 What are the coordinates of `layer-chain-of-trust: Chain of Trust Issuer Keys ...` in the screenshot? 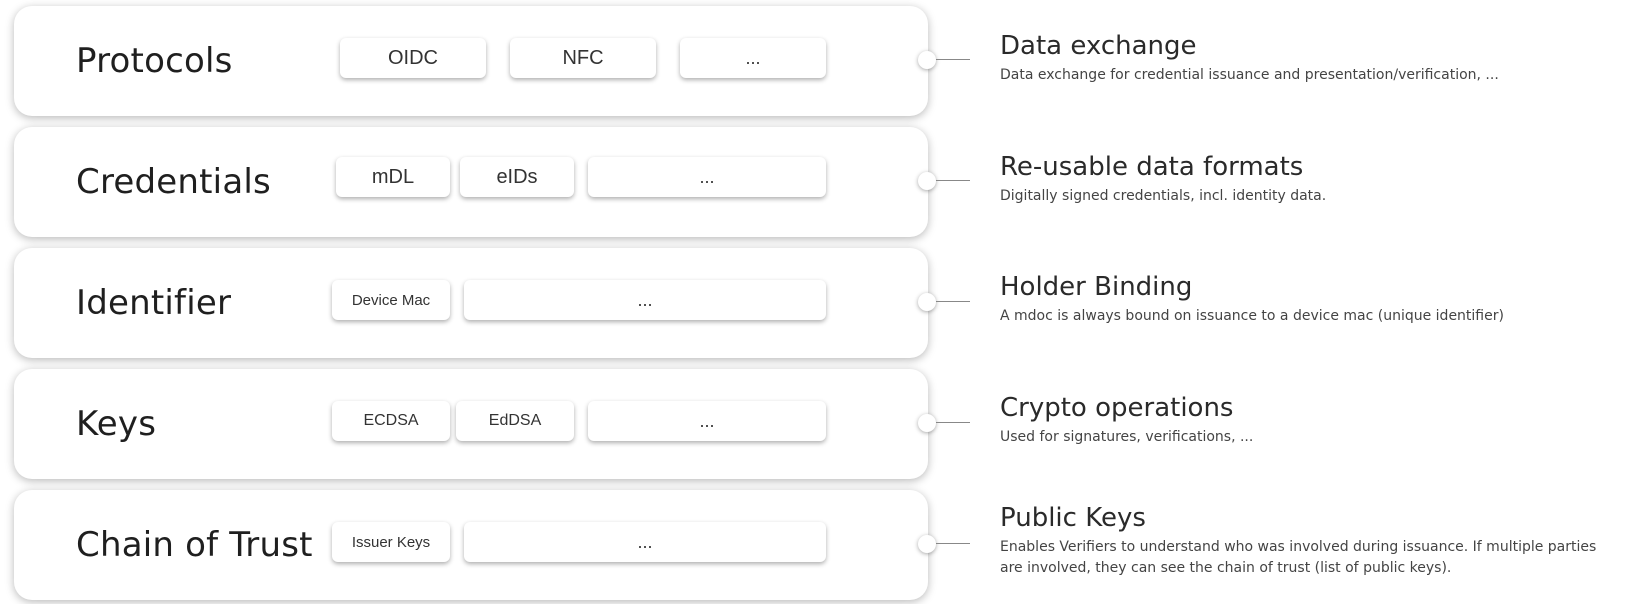 It's located at (471, 545).